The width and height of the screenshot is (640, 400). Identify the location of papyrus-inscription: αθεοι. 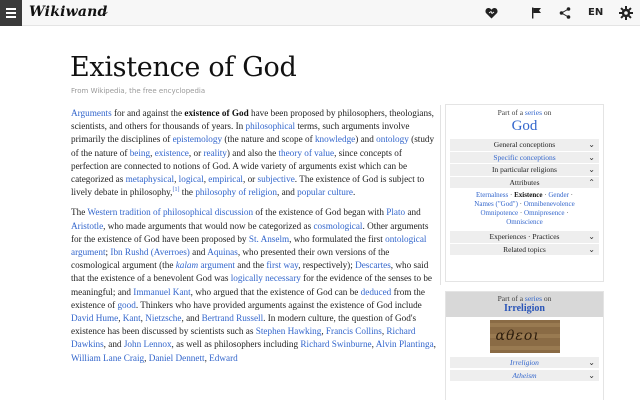
(517, 336).